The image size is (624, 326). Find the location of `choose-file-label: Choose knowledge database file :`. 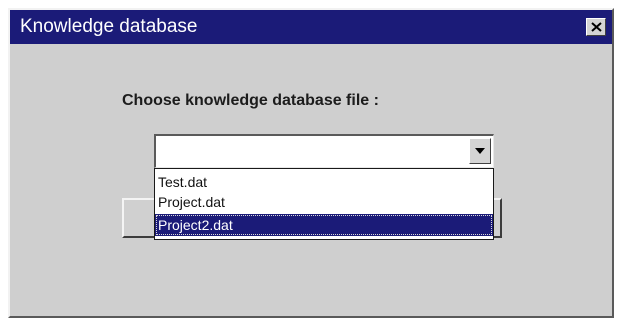

choose-file-label: Choose knowledge database file : is located at coordinates (250, 100).